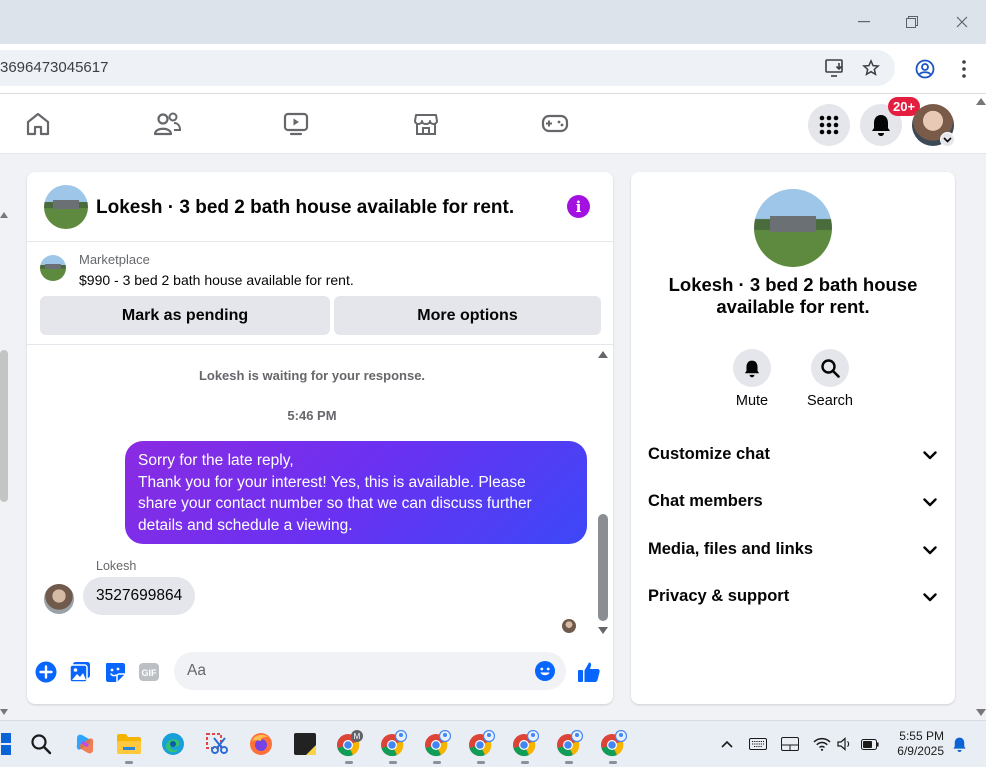 This screenshot has width=986, height=767. I want to click on search-icon, so click(41, 744).